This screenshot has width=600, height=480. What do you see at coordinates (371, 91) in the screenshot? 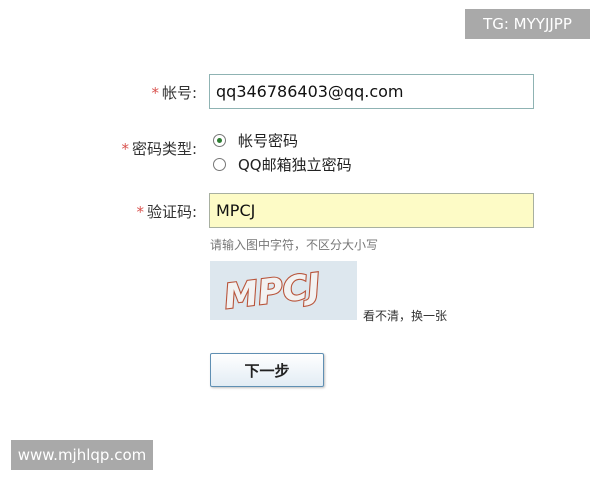
I see `account-input` at bounding box center [371, 91].